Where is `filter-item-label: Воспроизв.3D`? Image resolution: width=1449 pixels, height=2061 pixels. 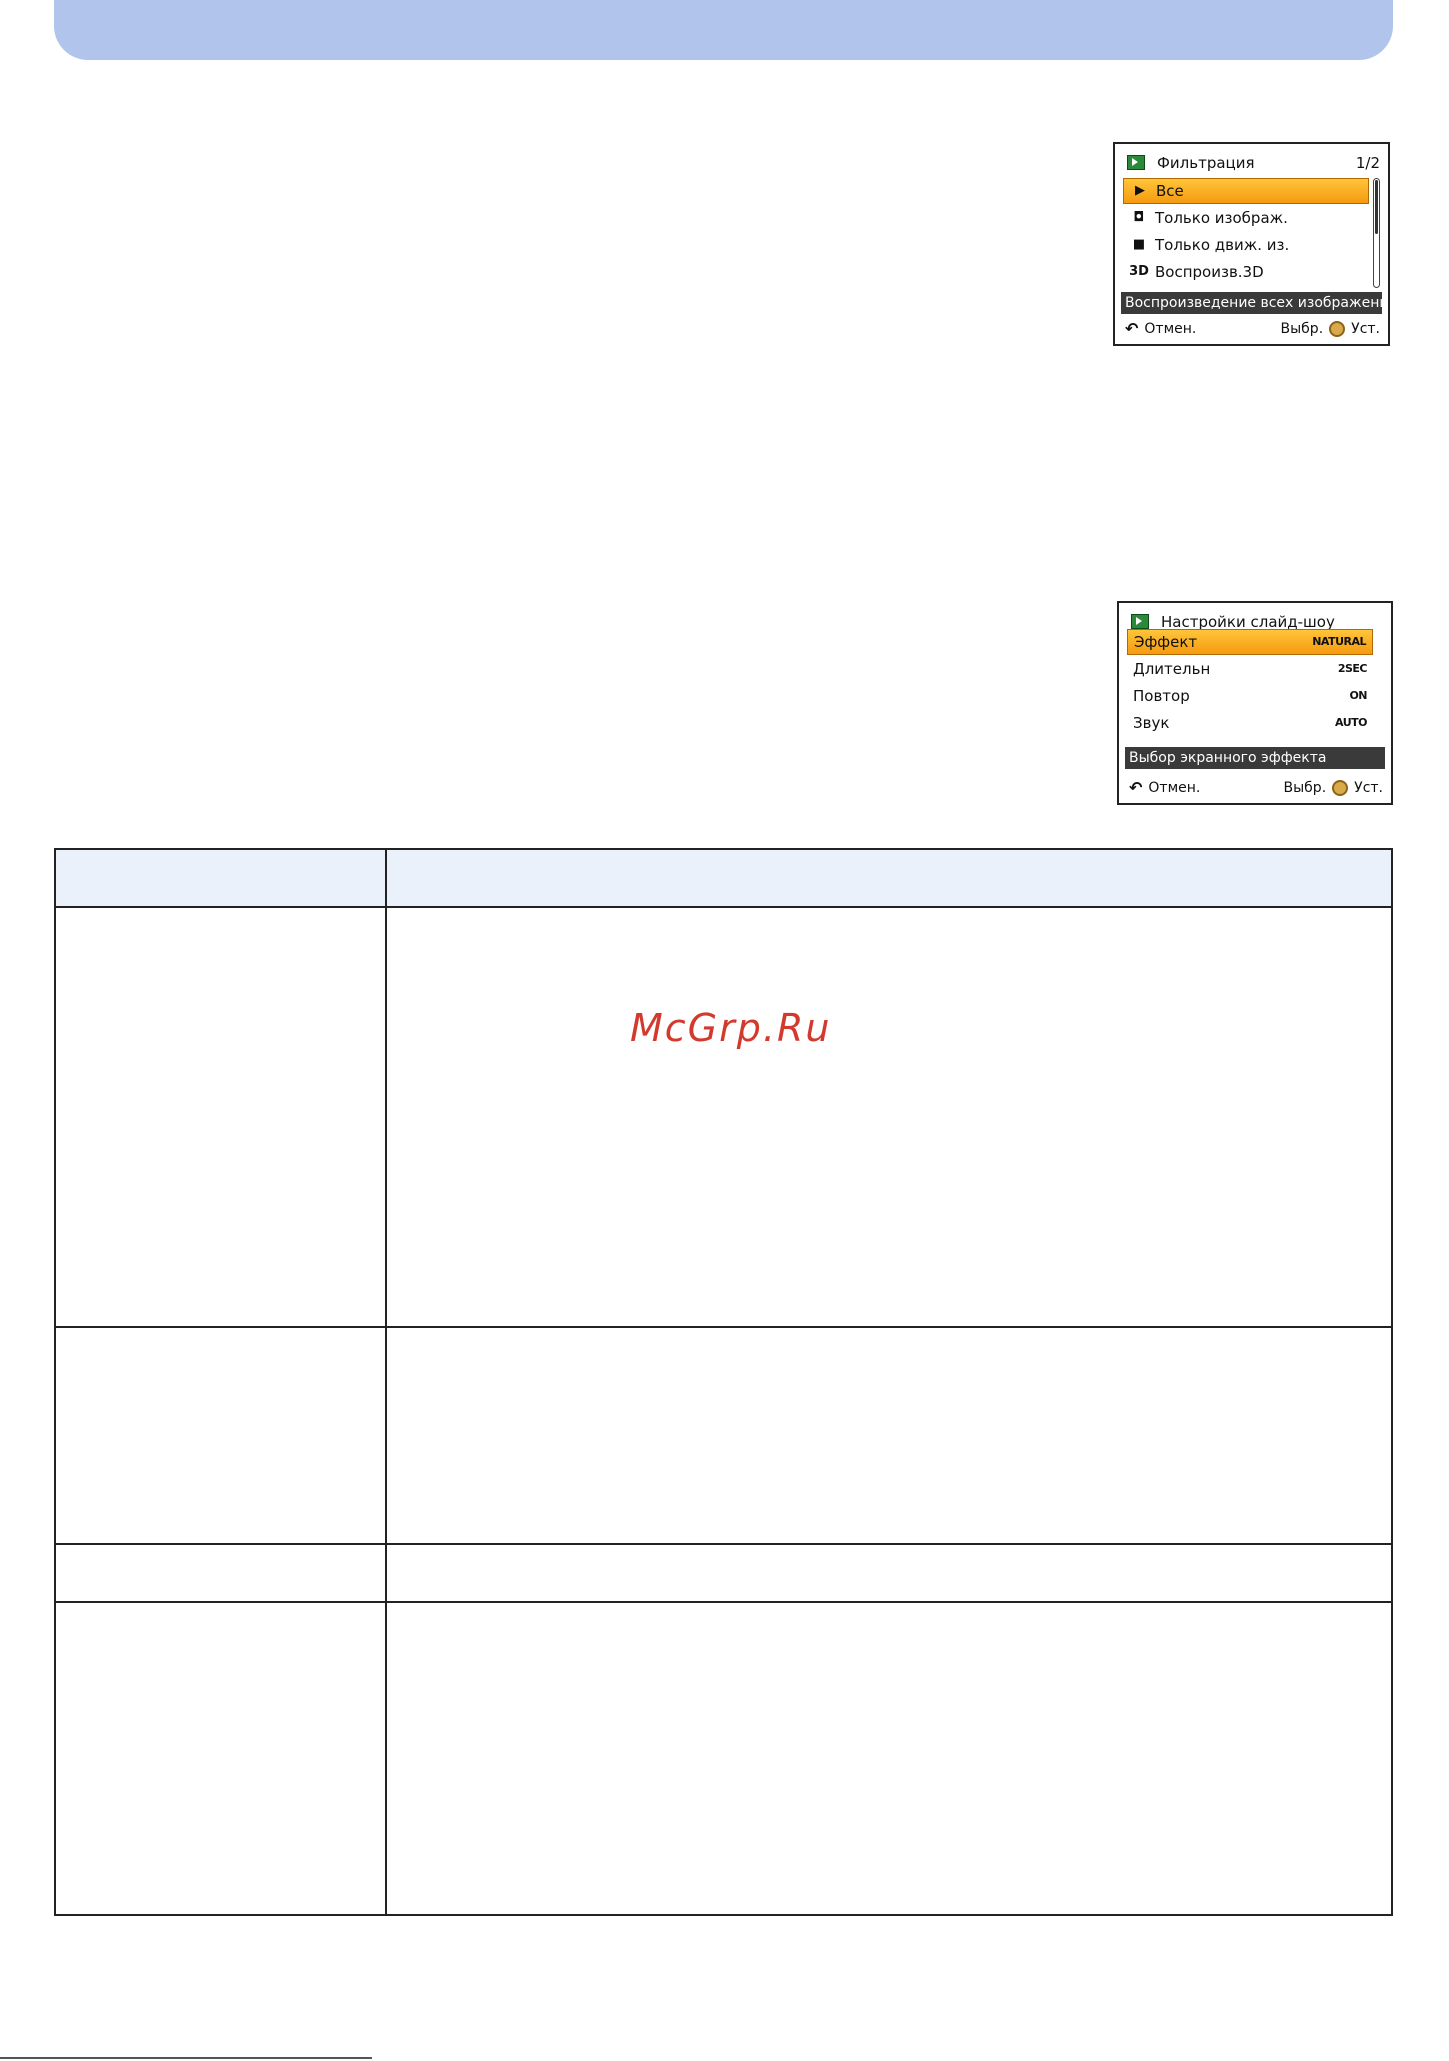
filter-item-label: Воспроизв.3D is located at coordinates (1209, 272).